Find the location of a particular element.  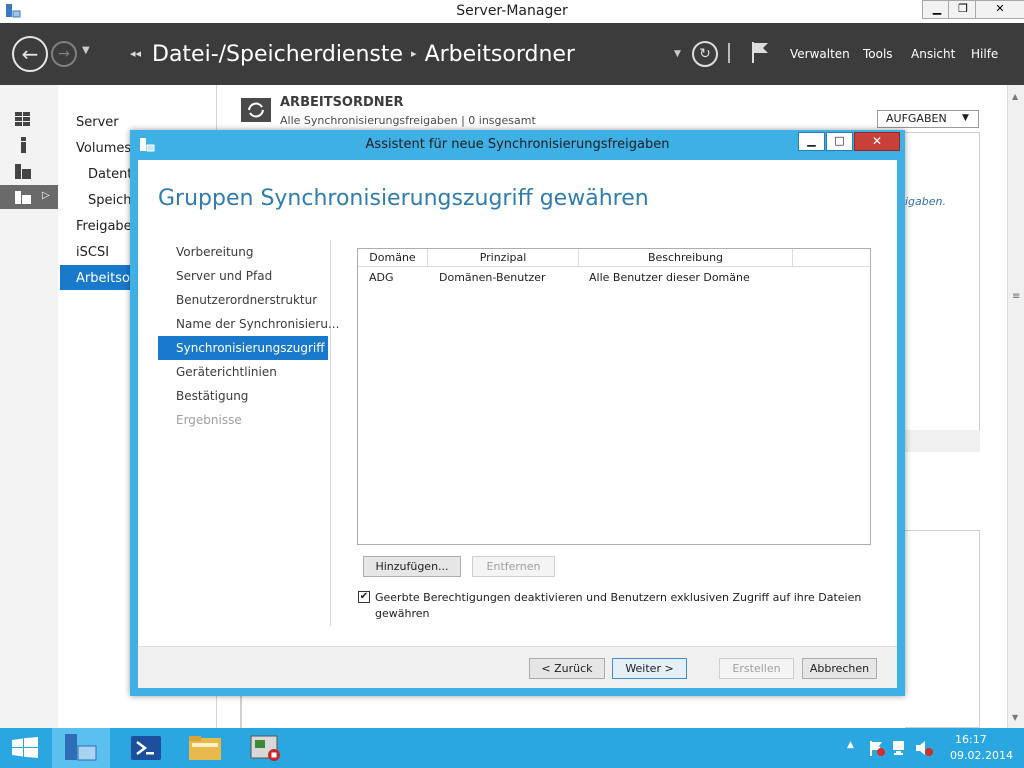

exclusive-access-checkbox: ✔ is located at coordinates (364, 597).